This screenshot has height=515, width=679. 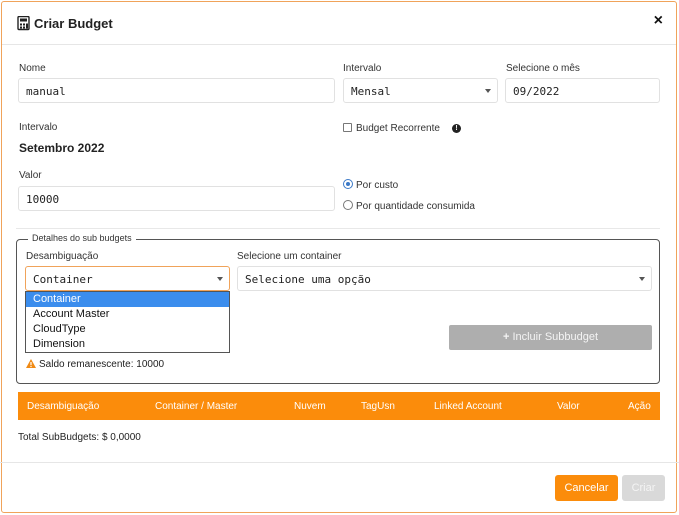 What do you see at coordinates (63, 406) in the screenshot?
I see `col-desambiguacao: Desambiguação` at bounding box center [63, 406].